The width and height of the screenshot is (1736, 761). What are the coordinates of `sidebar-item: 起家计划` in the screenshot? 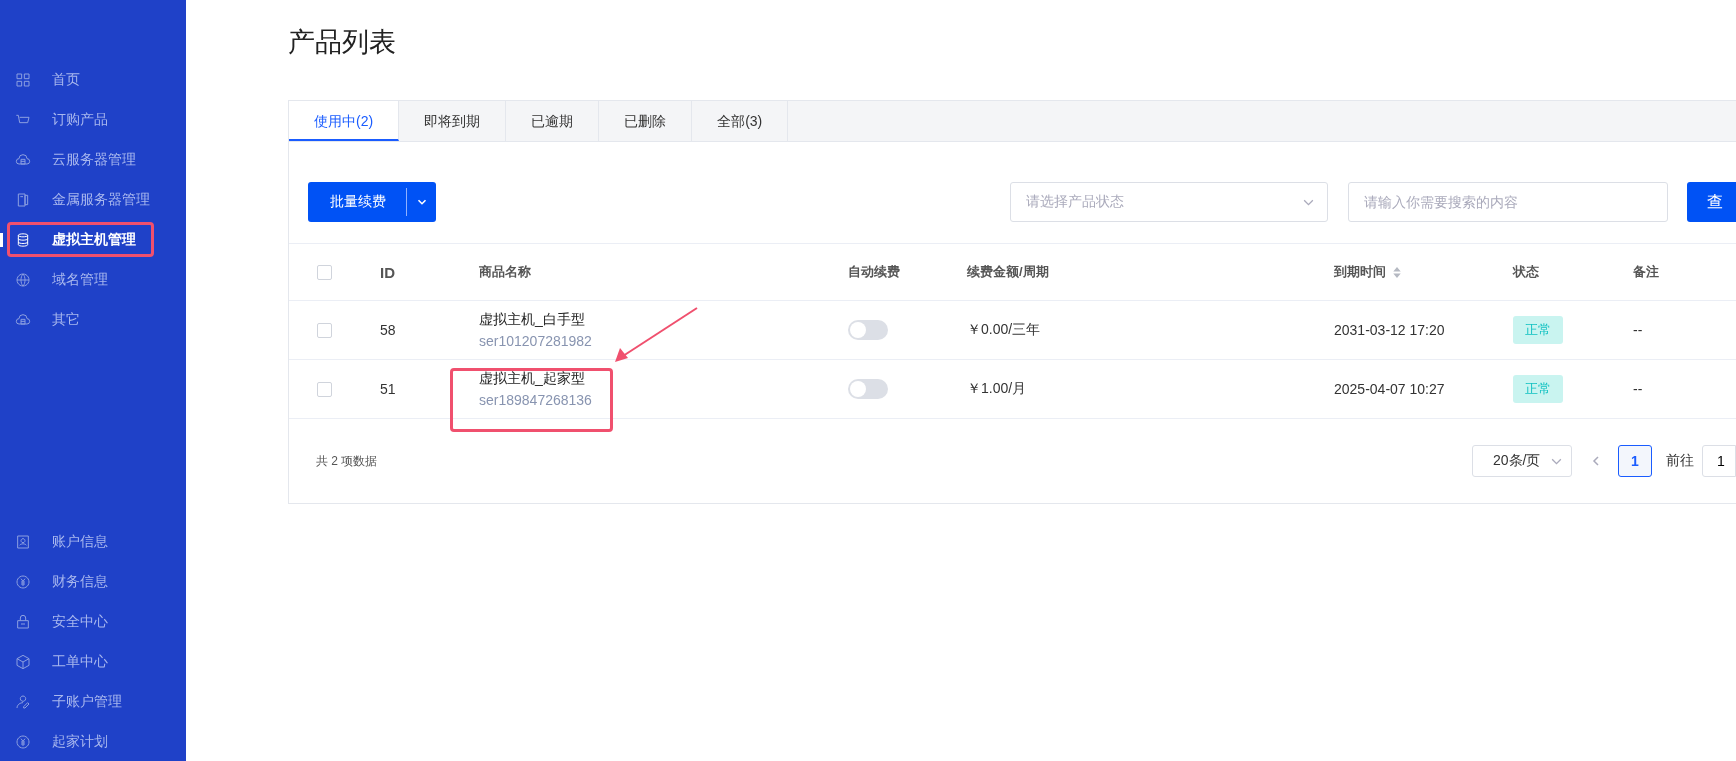 It's located at (93, 741).